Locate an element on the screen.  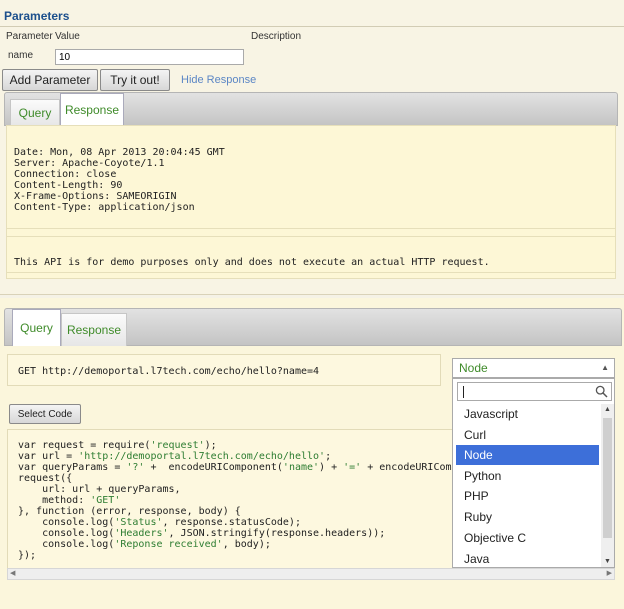
top-tab-bar: Query Response is located at coordinates (311, 109).